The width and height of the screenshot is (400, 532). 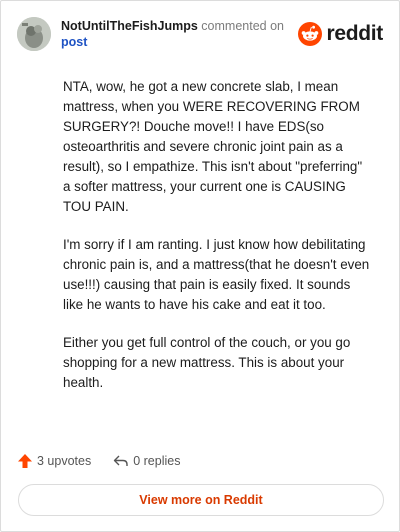 I want to click on post-link: post, so click(x=172, y=42).